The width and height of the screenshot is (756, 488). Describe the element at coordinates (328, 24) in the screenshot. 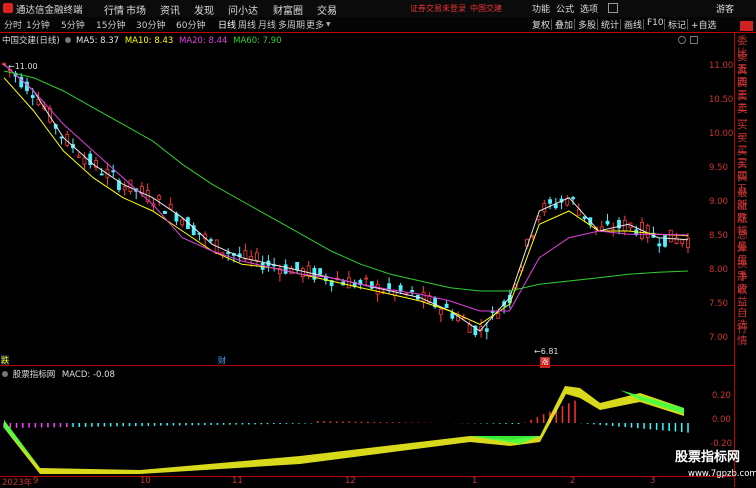

I see `more-chevron-icon: ▼` at that location.